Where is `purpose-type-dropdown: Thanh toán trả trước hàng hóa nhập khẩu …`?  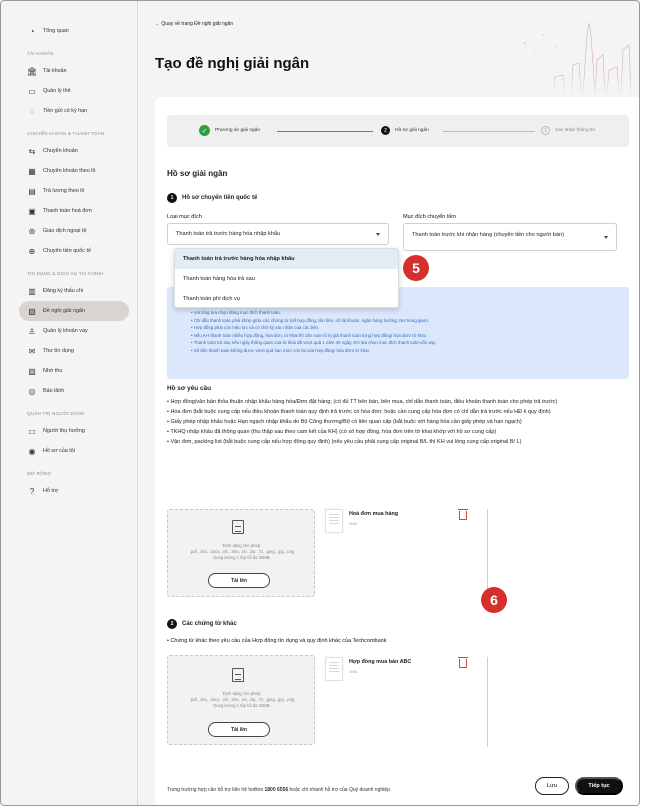
purpose-type-dropdown: Thanh toán trả trước hàng hóa nhập khẩu … is located at coordinates (286, 278).